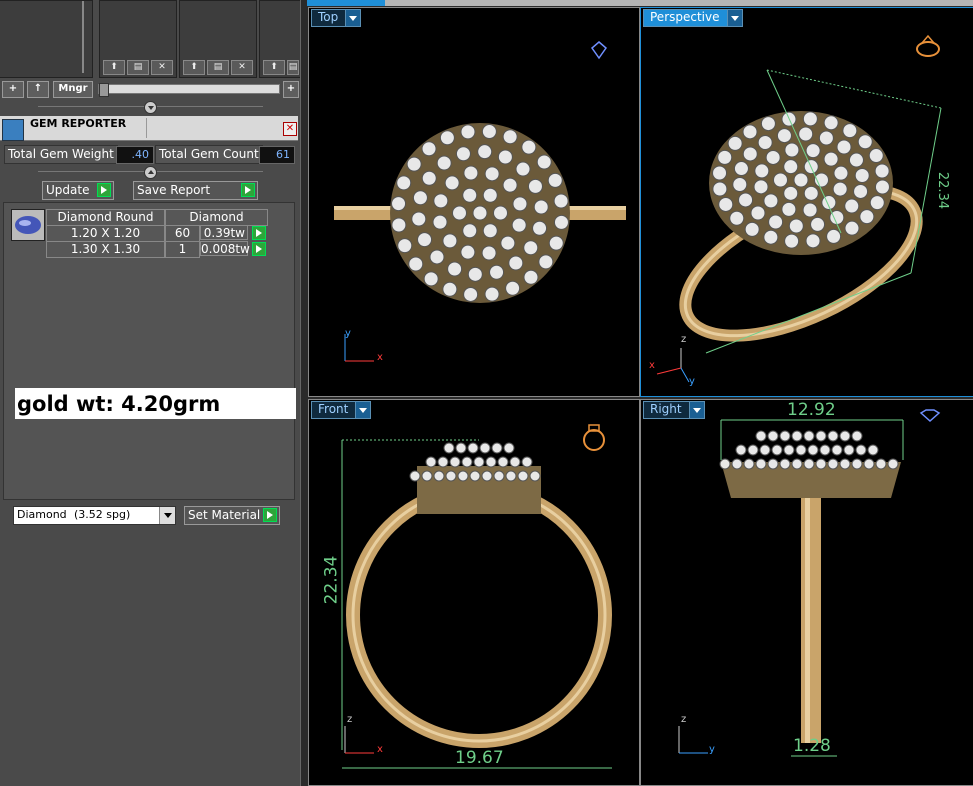 The image size is (973, 786). What do you see at coordinates (812, 746) in the screenshot?
I see `dimension-band-label: 1.28` at bounding box center [812, 746].